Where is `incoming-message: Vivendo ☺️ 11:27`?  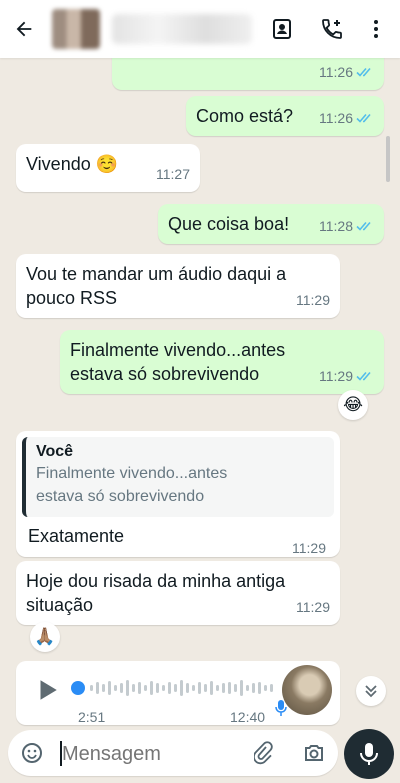
incoming-message: Vivendo ☺️ 11:27 is located at coordinates (108, 168).